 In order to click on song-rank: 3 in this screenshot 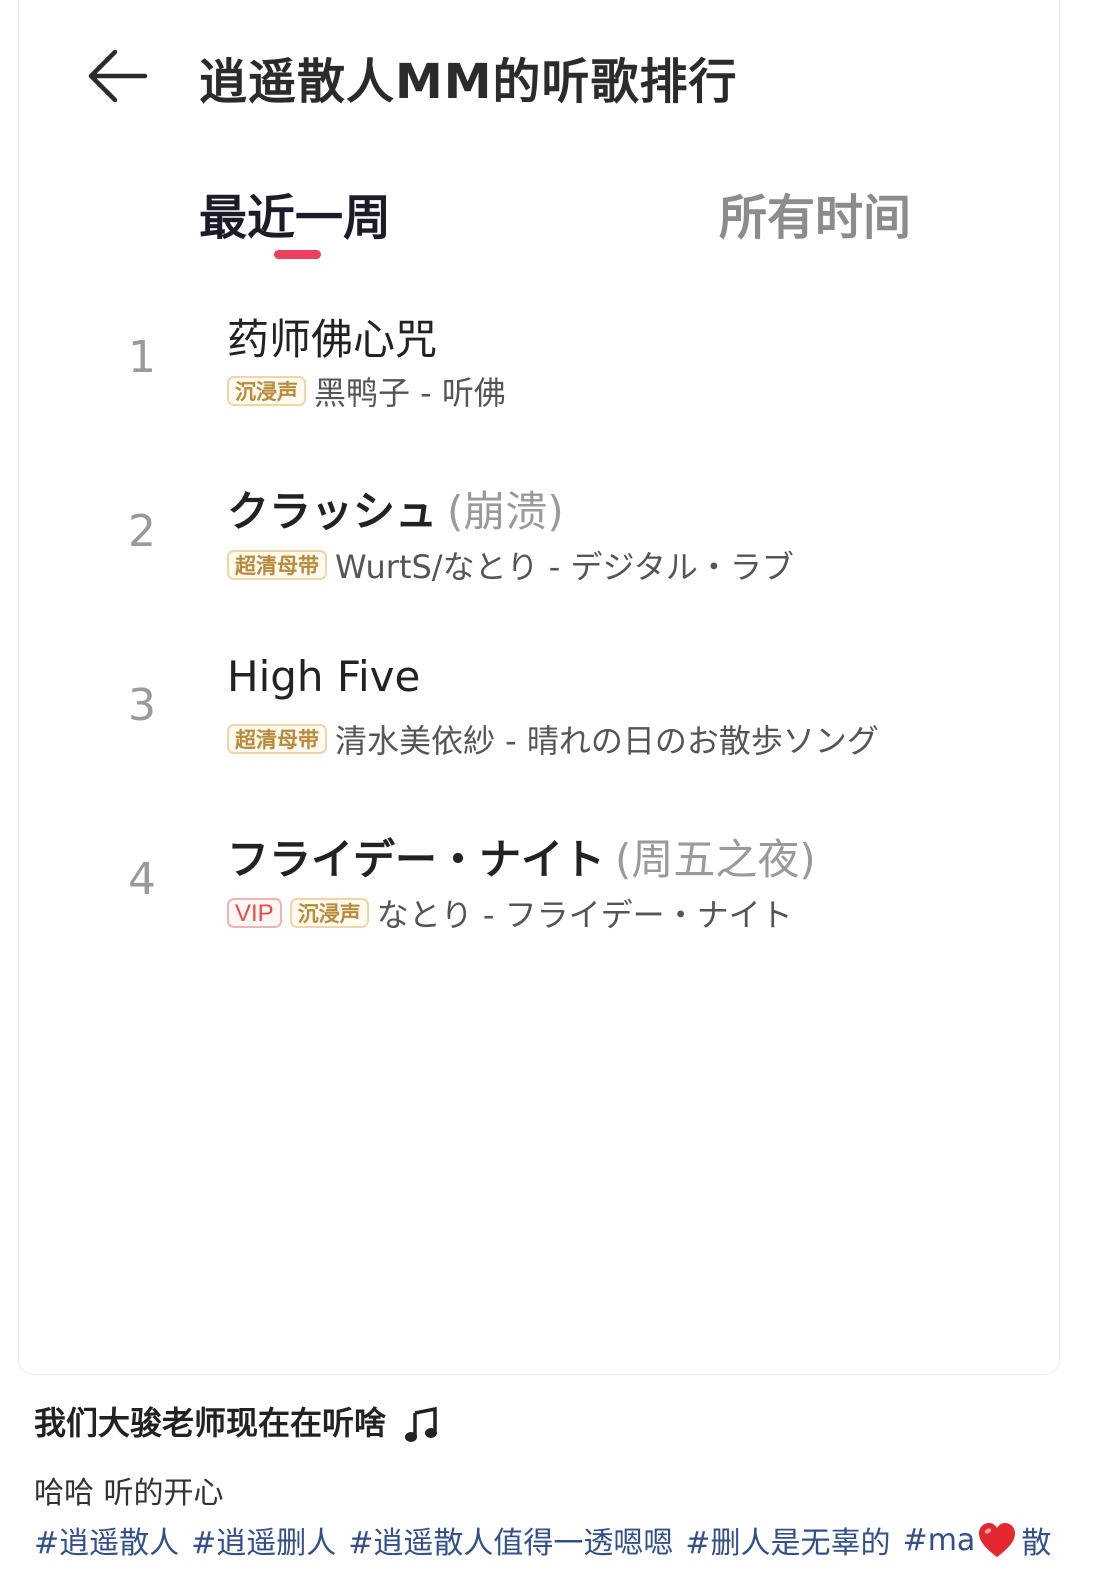, I will do `click(142, 705)`.